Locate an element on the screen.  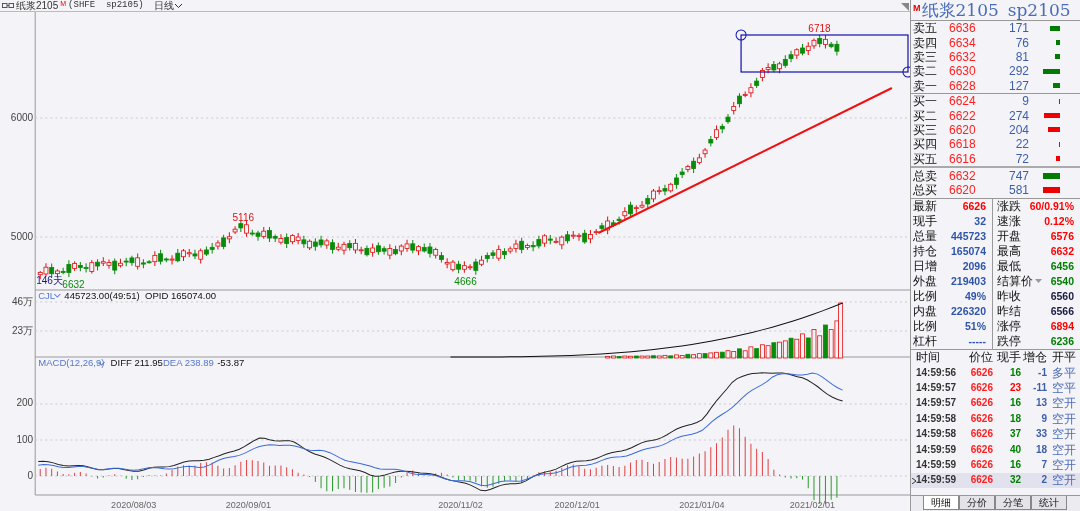
stat-label: 比例 is located at coordinates (924, 296).